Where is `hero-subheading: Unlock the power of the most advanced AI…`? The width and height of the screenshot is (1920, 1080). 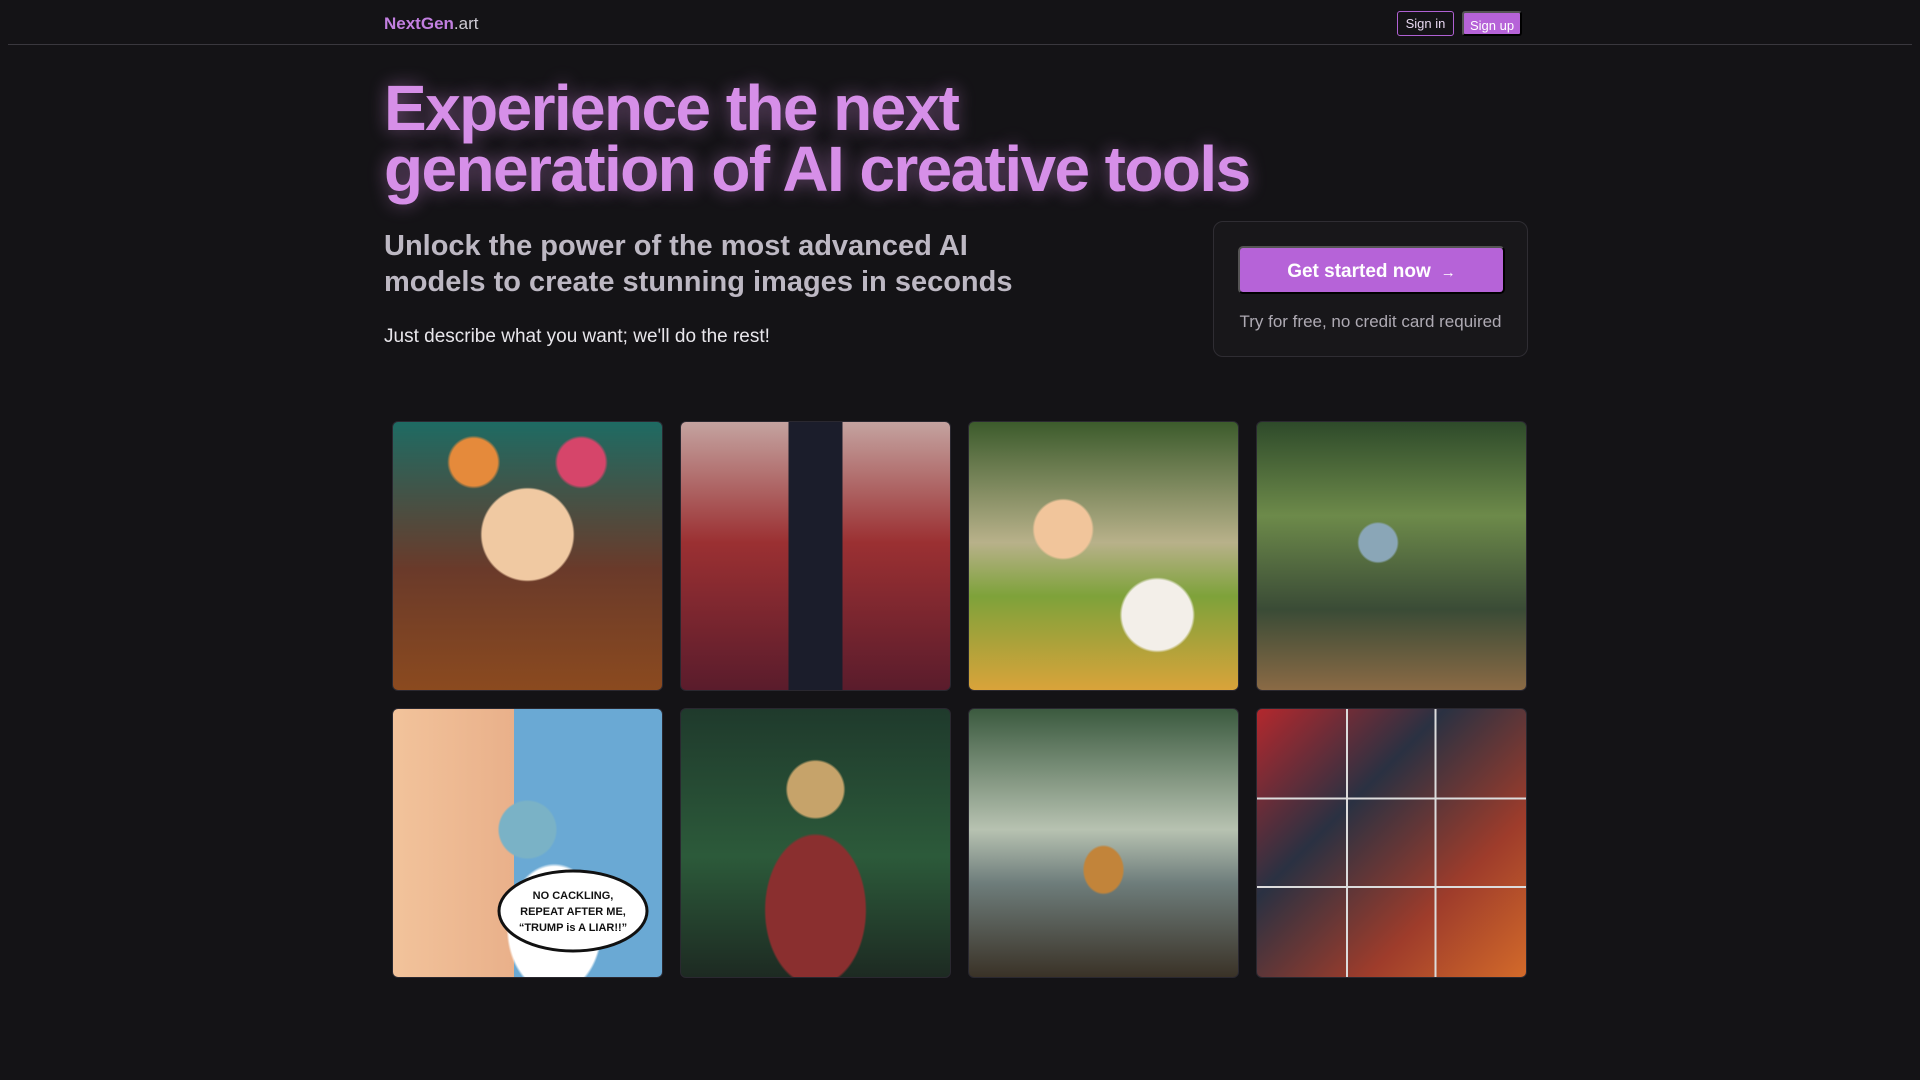 hero-subheading: Unlock the power of the most advanced AI… is located at coordinates (704, 264).